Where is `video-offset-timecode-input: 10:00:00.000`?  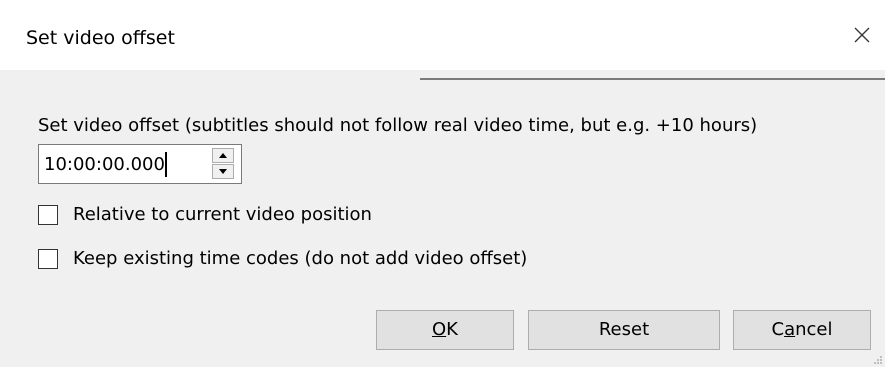
video-offset-timecode-input: 10:00:00.000 is located at coordinates (140, 164).